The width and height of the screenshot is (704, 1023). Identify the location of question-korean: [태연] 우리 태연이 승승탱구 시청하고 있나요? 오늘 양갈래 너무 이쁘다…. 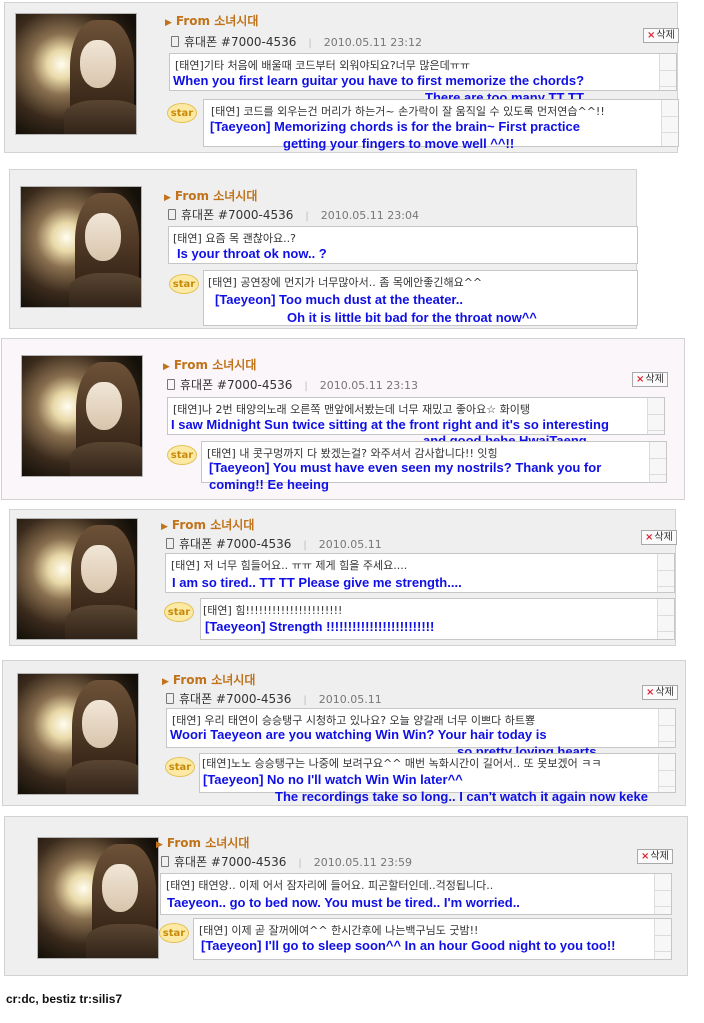
(354, 720).